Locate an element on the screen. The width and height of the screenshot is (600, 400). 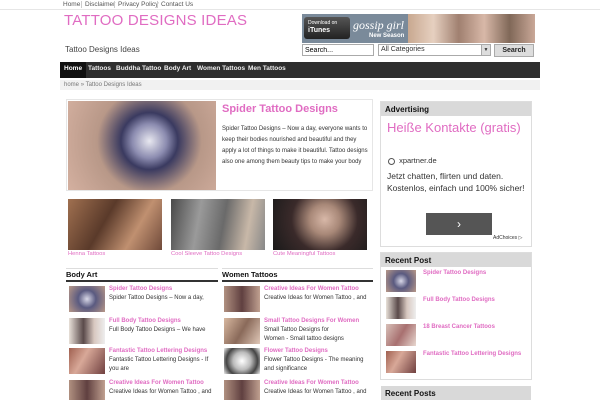
recent-posts-heading: Recent Posts is located at coordinates (456, 393).